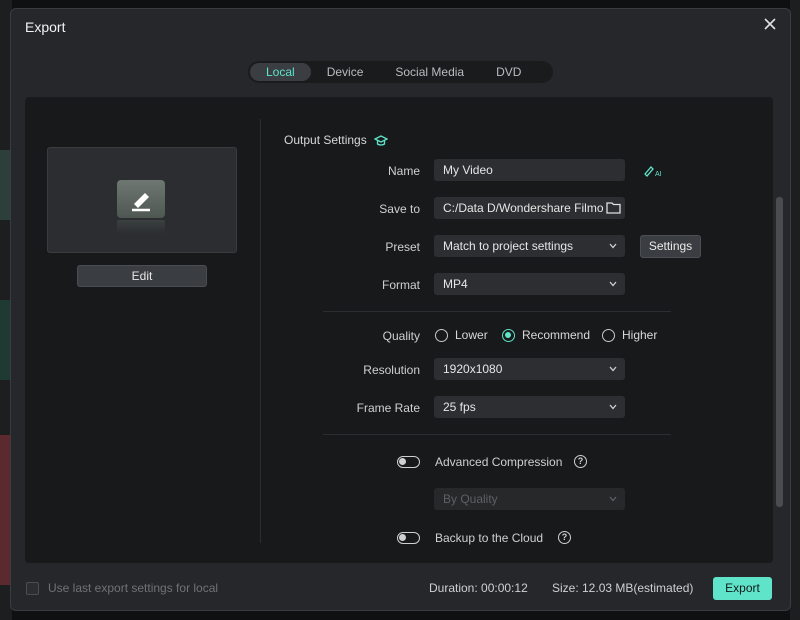  What do you see at coordinates (523, 208) in the screenshot?
I see `save-path-value: C:/Data D/Wondershare Filmo` at bounding box center [523, 208].